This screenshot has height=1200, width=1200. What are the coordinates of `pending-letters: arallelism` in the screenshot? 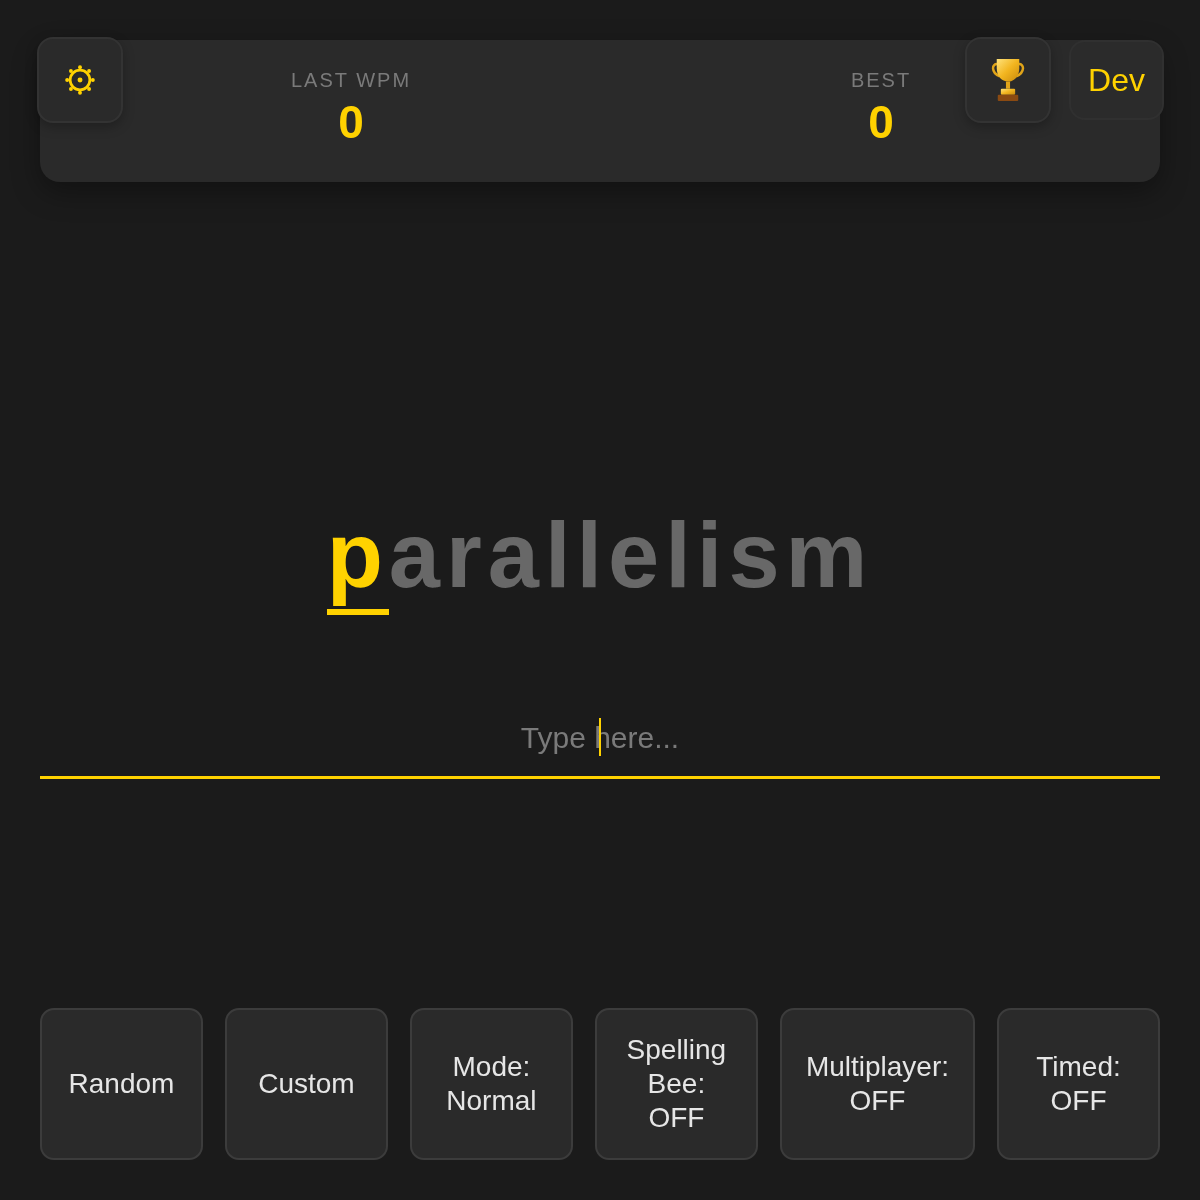 It's located at (631, 555).